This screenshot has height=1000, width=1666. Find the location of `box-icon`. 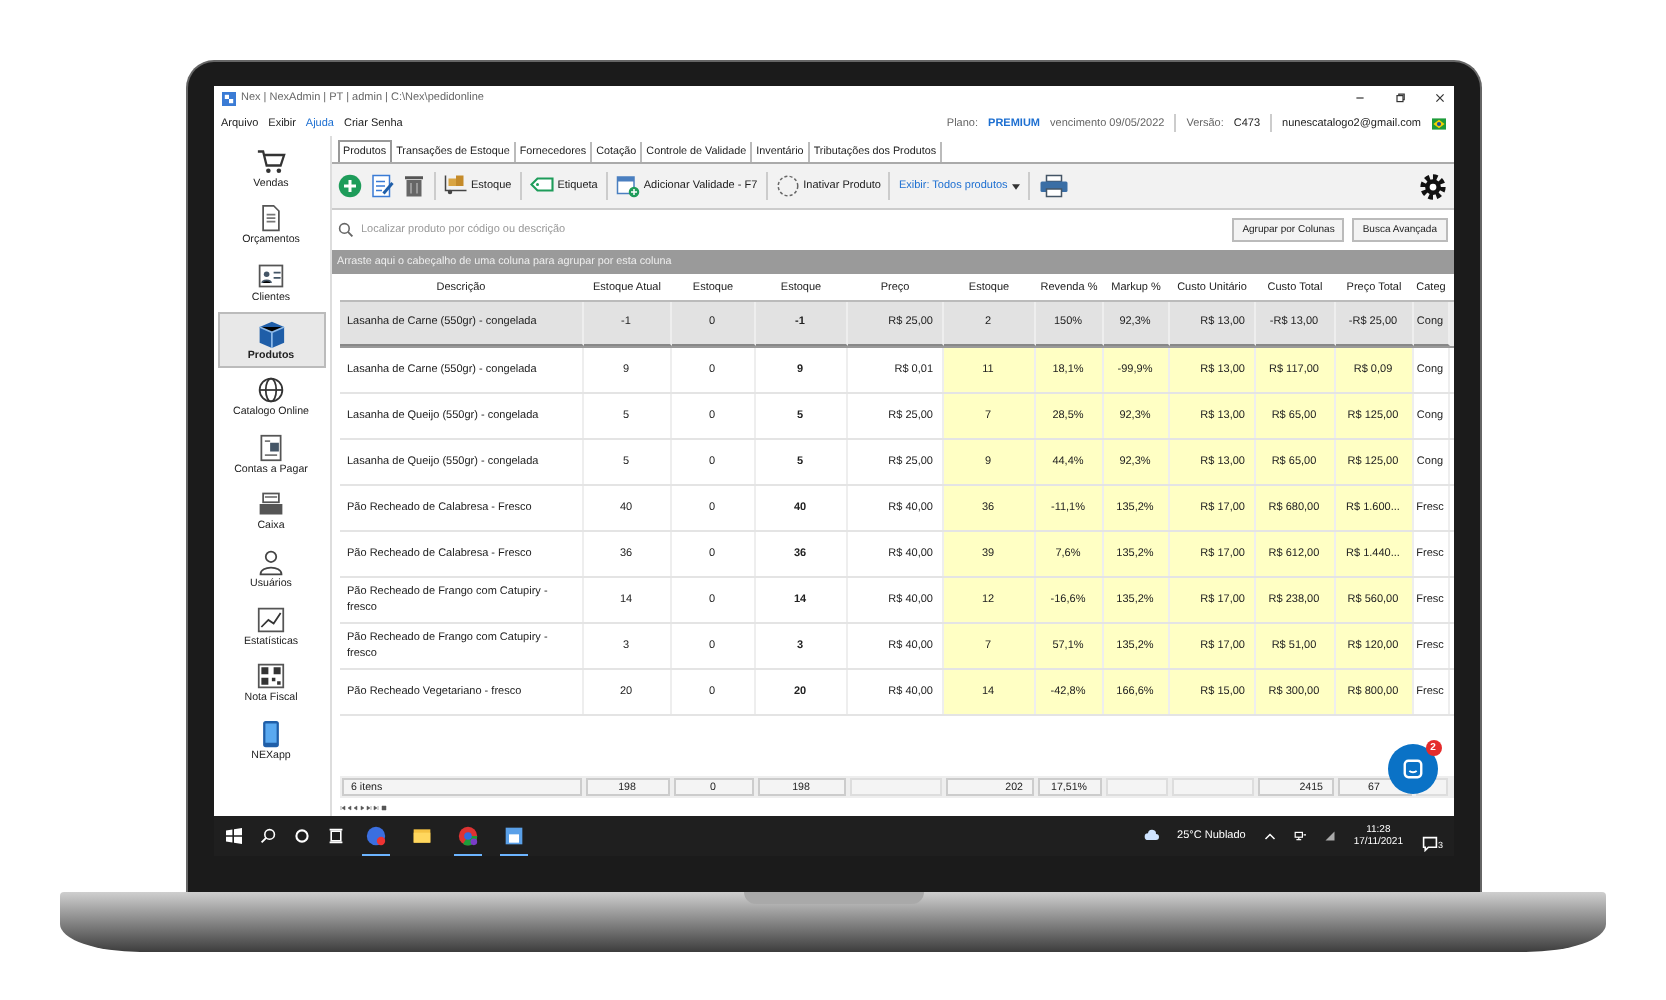

box-icon is located at coordinates (271, 333).